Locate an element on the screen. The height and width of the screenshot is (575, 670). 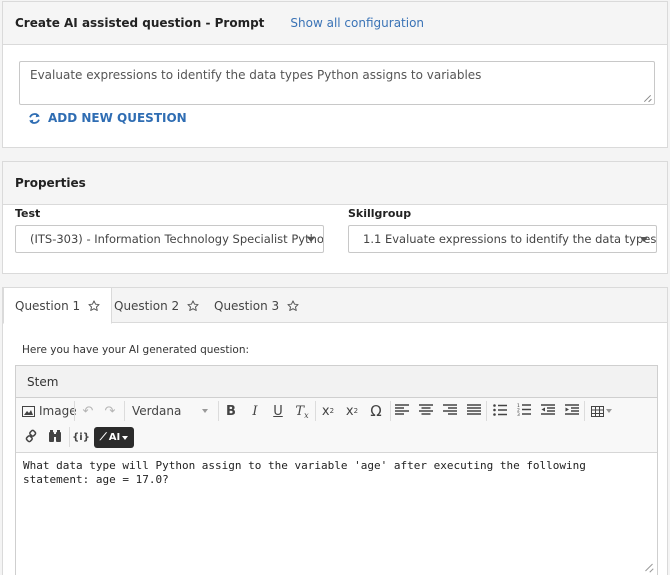
superscript-icon: x2 is located at coordinates (328, 411).